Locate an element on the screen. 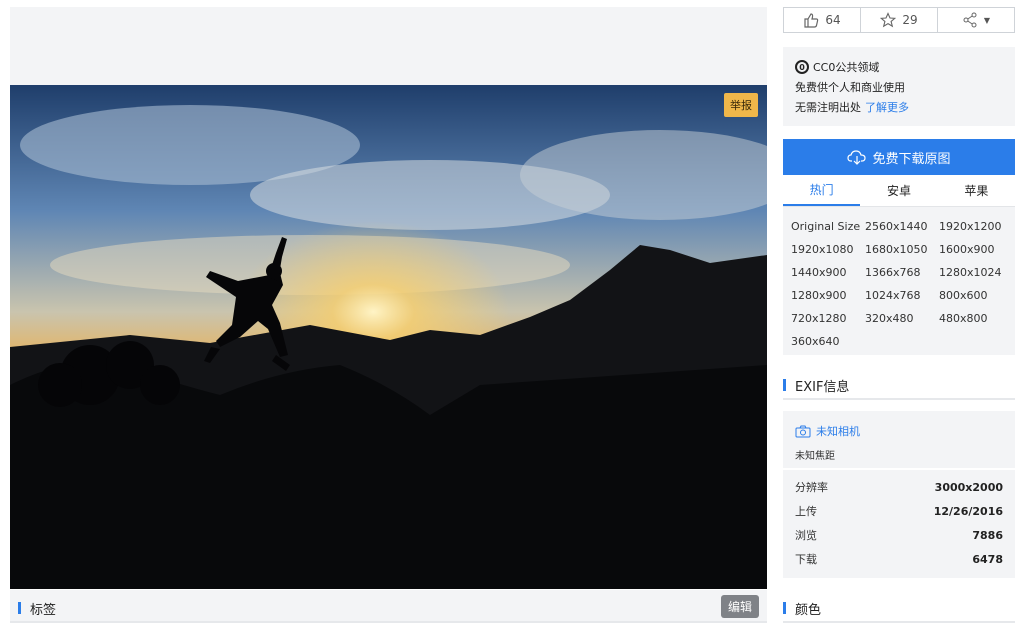 The height and width of the screenshot is (626, 1024). report-button: 举报 is located at coordinates (741, 105).